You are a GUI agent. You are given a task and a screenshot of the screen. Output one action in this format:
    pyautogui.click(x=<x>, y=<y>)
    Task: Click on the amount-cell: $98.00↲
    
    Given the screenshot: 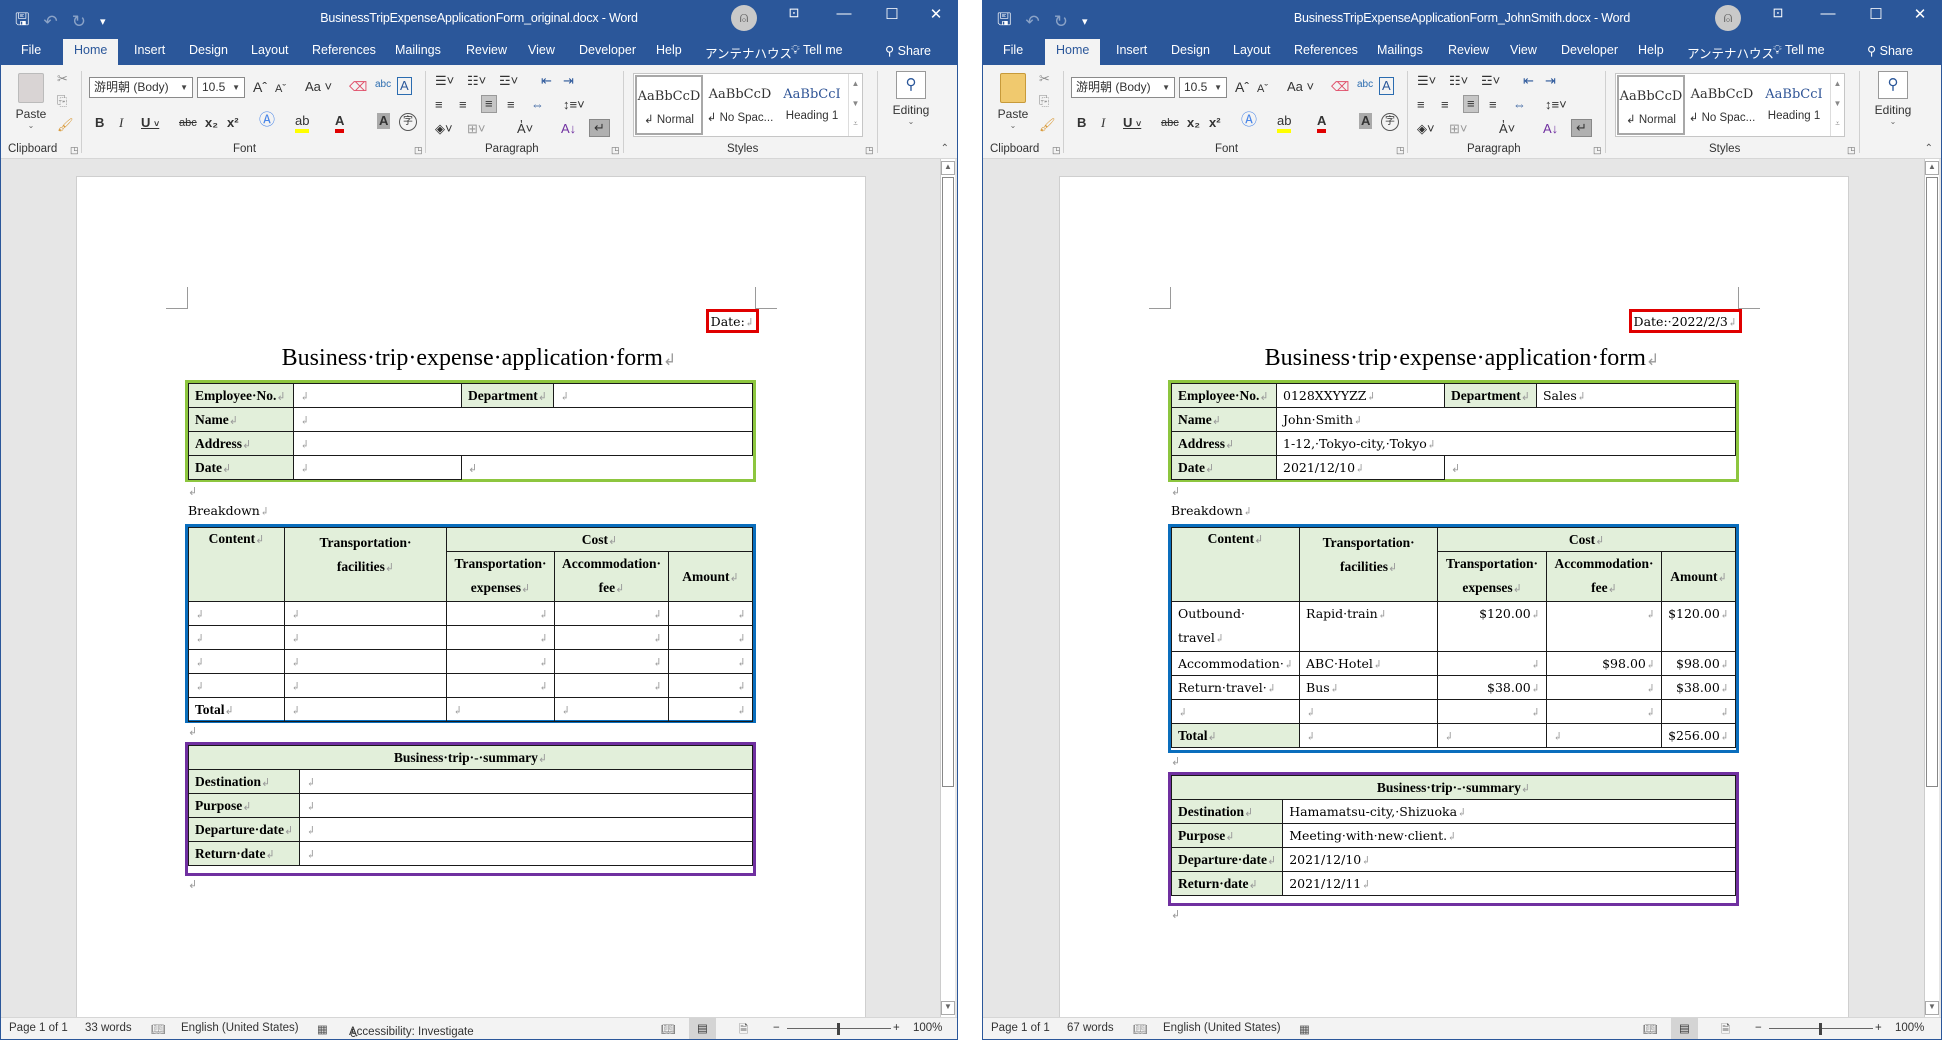 What is the action you would take?
    pyautogui.click(x=1698, y=663)
    